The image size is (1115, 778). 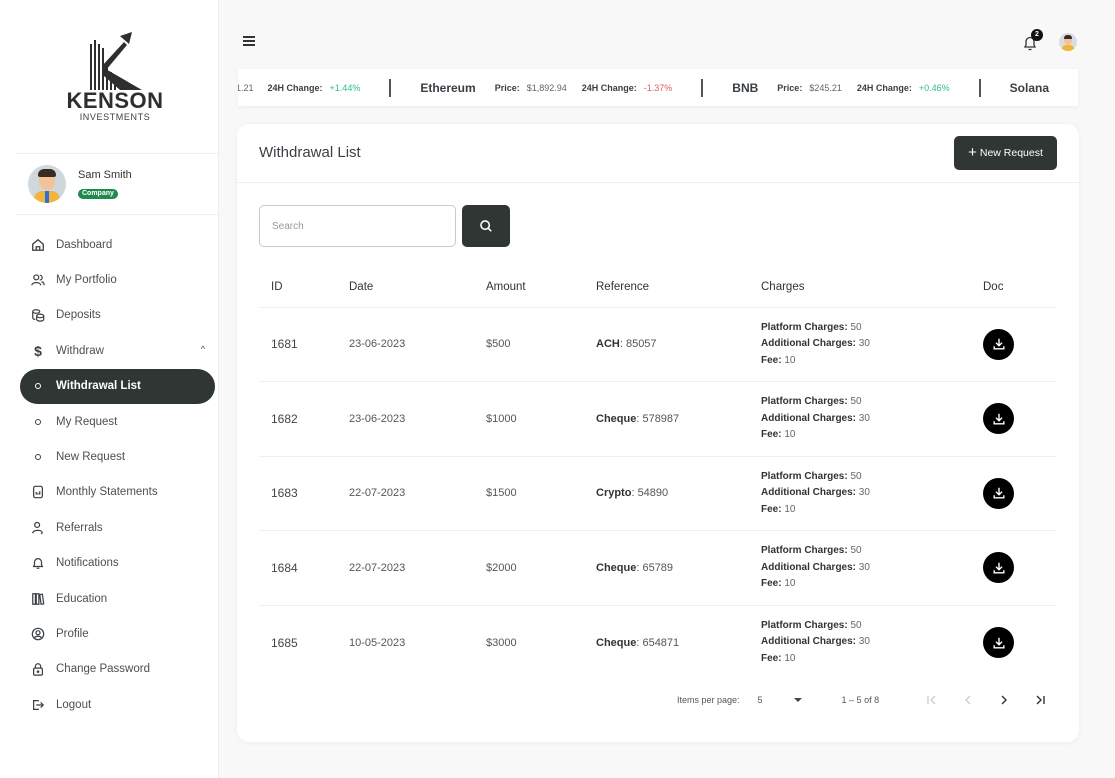 I want to click on column-header-amount: Amount, so click(x=529, y=288).